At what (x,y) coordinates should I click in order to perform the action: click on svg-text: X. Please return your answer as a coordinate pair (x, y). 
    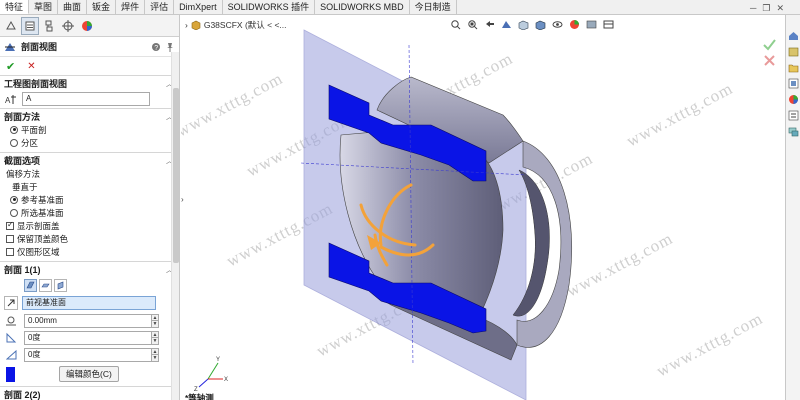
    Looking at the image, I should click on (226, 380).